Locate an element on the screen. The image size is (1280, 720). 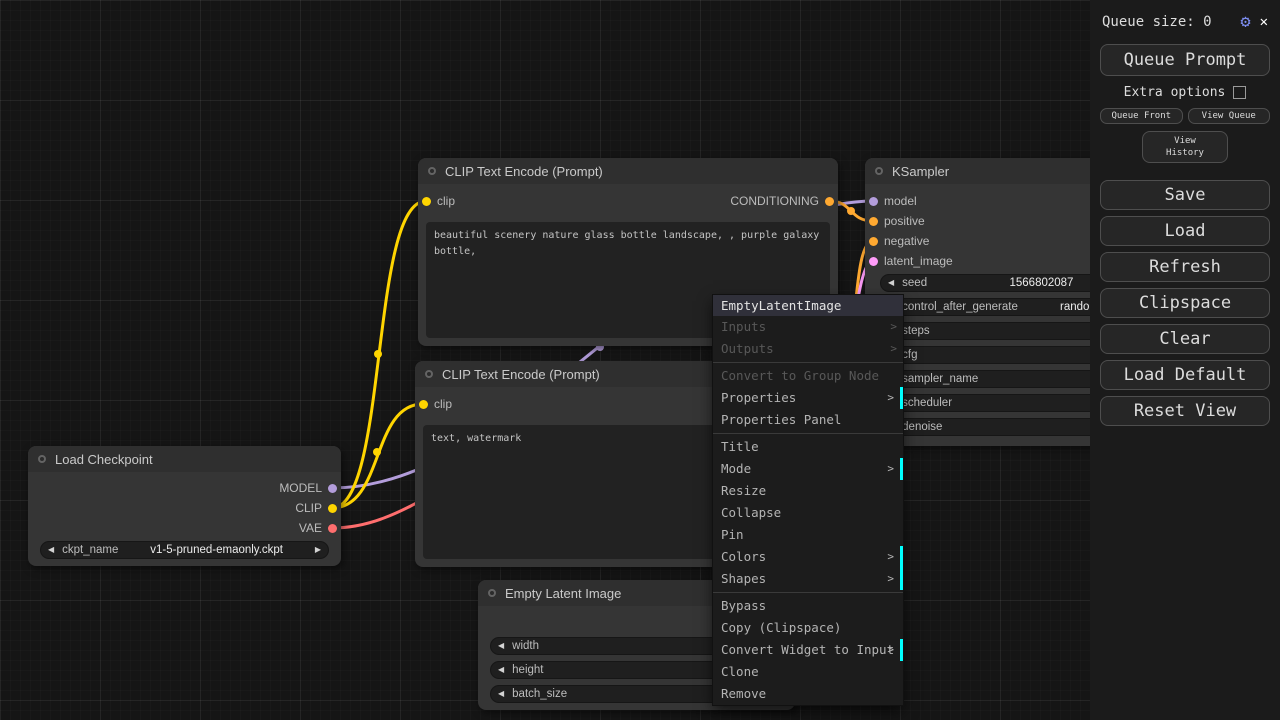
menu-item-colors: Colors is located at coordinates (808, 557).